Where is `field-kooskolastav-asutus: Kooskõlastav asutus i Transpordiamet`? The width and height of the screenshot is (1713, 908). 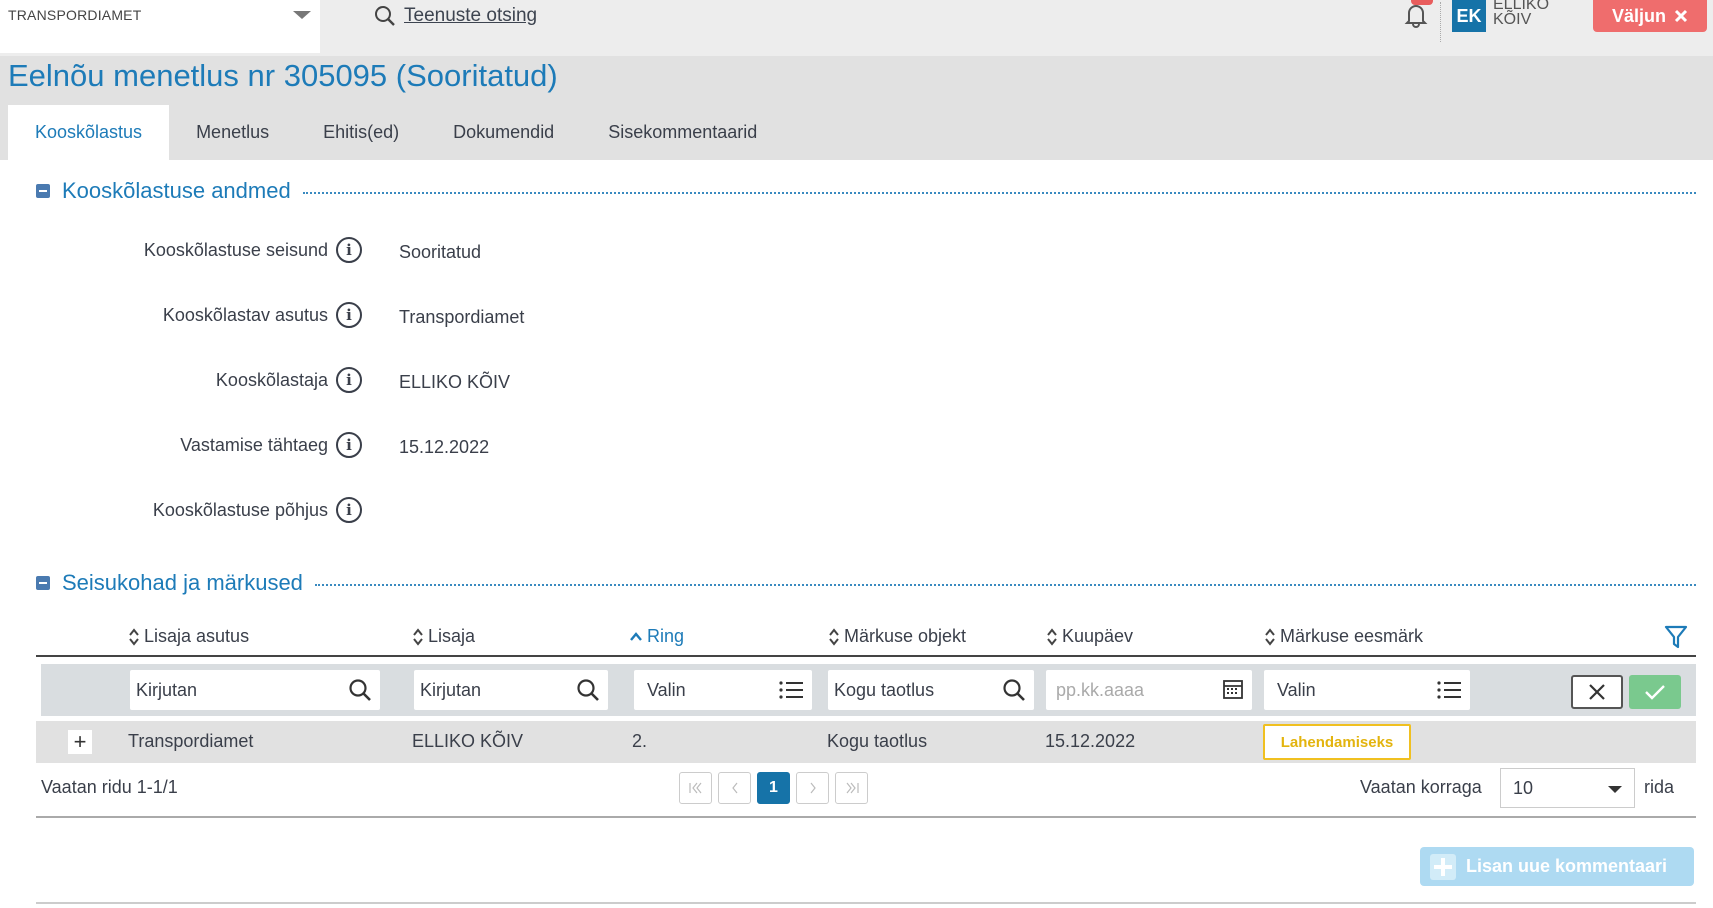 field-kooskolastav-asutus: Kooskõlastav asutus i Transpordiamet is located at coordinates (350, 316).